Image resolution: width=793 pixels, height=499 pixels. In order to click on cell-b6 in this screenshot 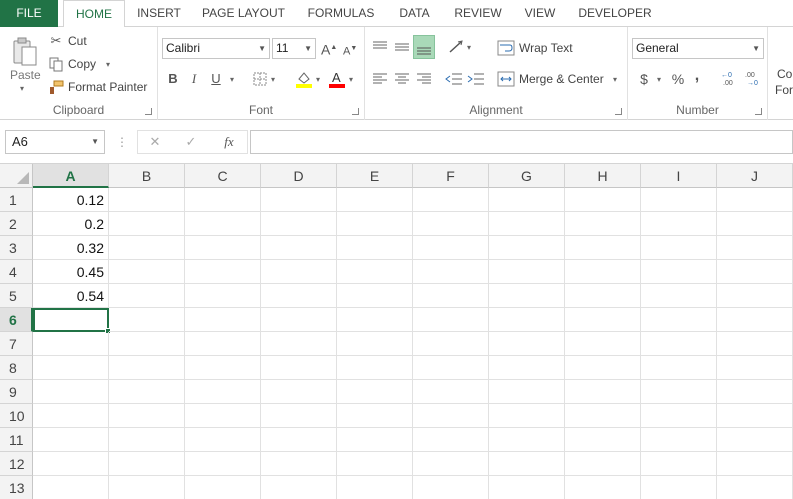, I will do `click(147, 320)`.